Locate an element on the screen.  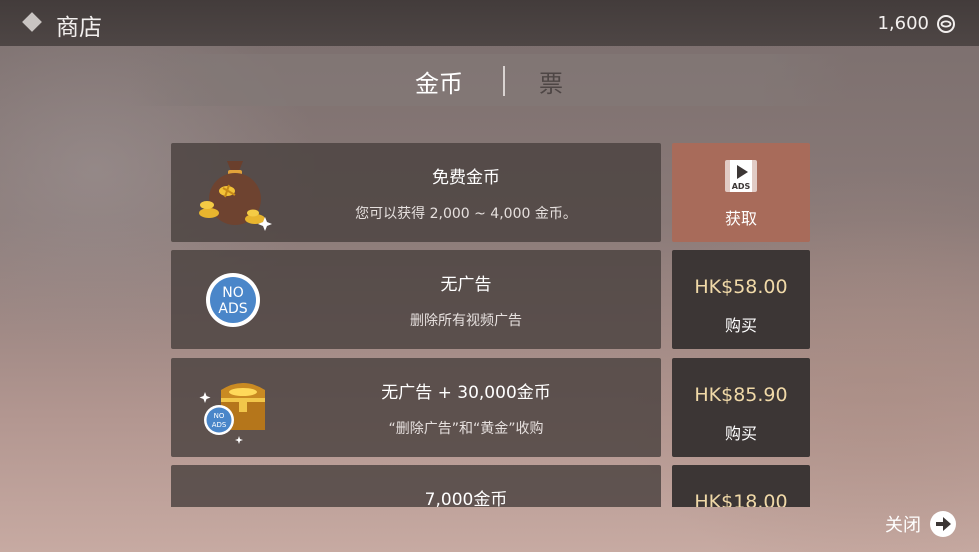
coin-balance-amount: 1,600 is located at coordinates (903, 23).